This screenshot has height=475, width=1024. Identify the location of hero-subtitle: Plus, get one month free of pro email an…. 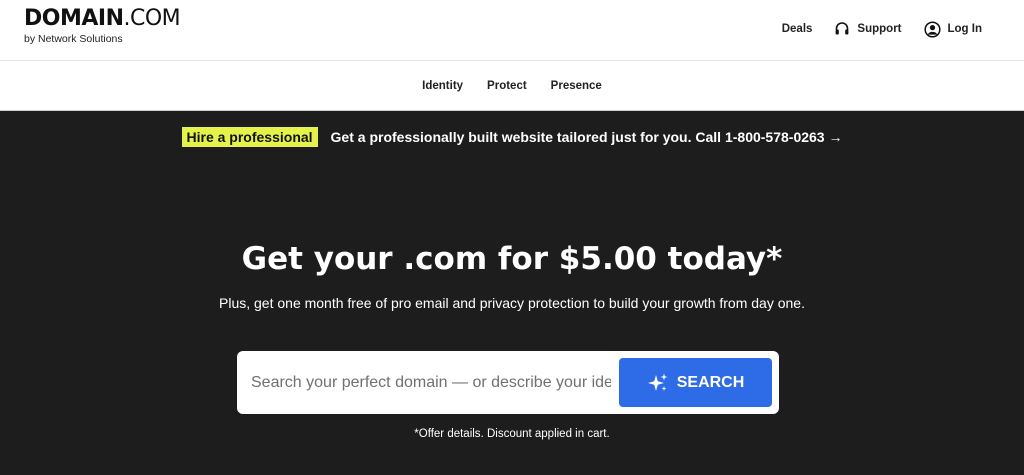
(512, 303).